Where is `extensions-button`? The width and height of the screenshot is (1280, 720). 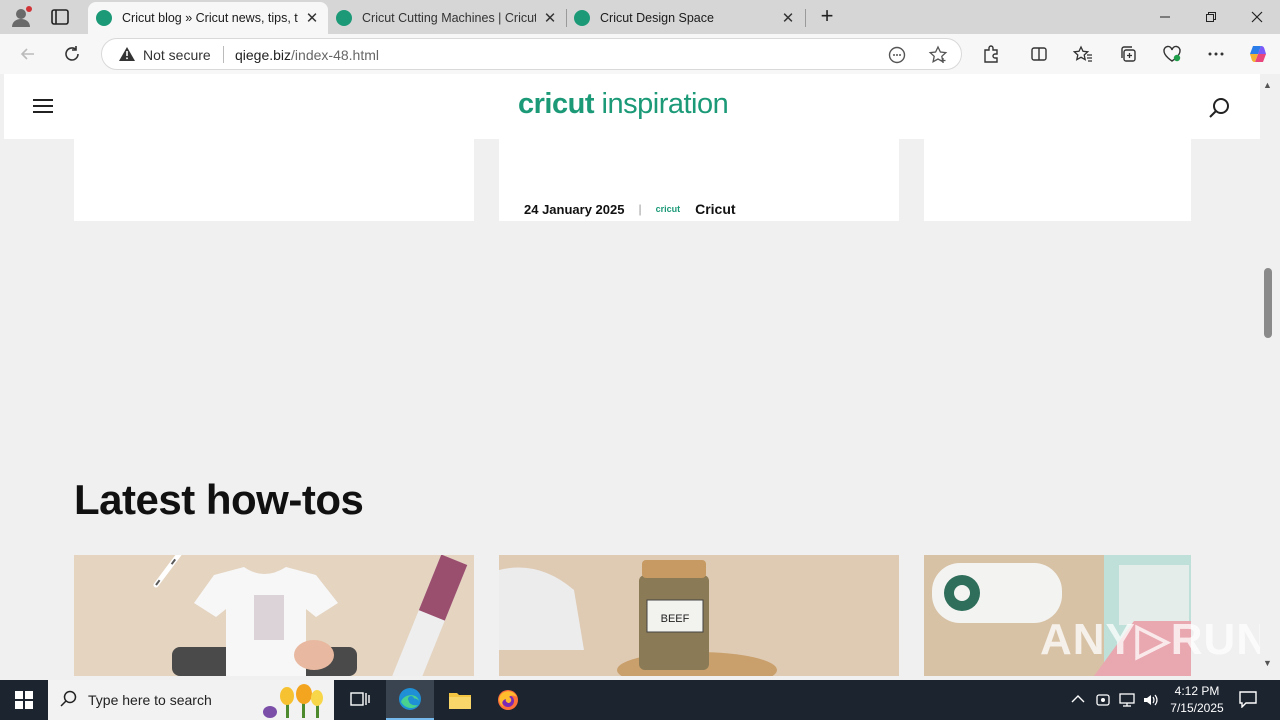
extensions-button is located at coordinates (991, 54).